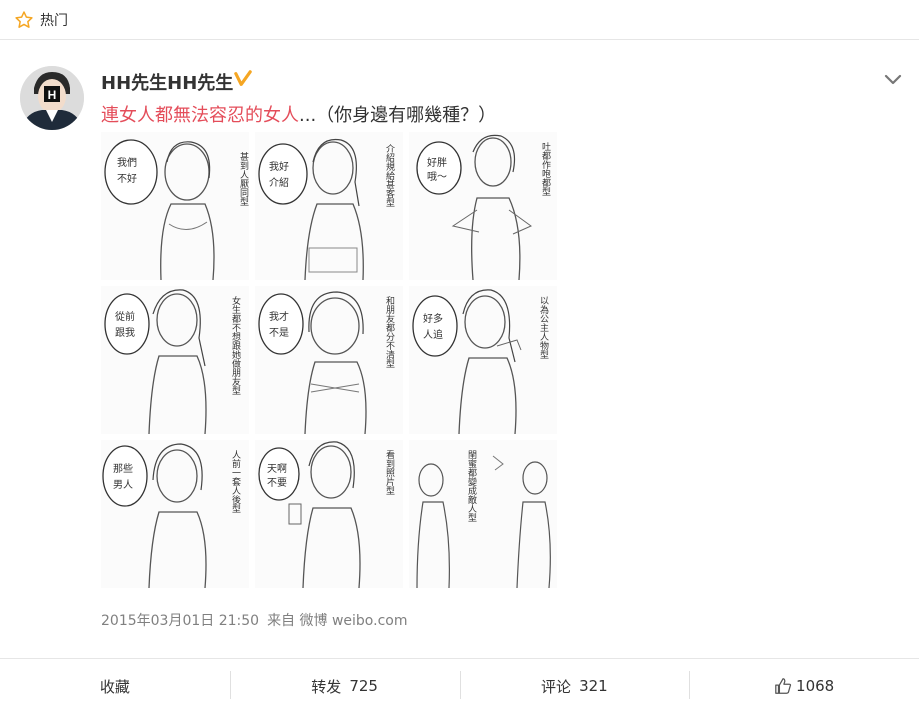  I want to click on image-caption: 看到照片型, so click(389, 472).